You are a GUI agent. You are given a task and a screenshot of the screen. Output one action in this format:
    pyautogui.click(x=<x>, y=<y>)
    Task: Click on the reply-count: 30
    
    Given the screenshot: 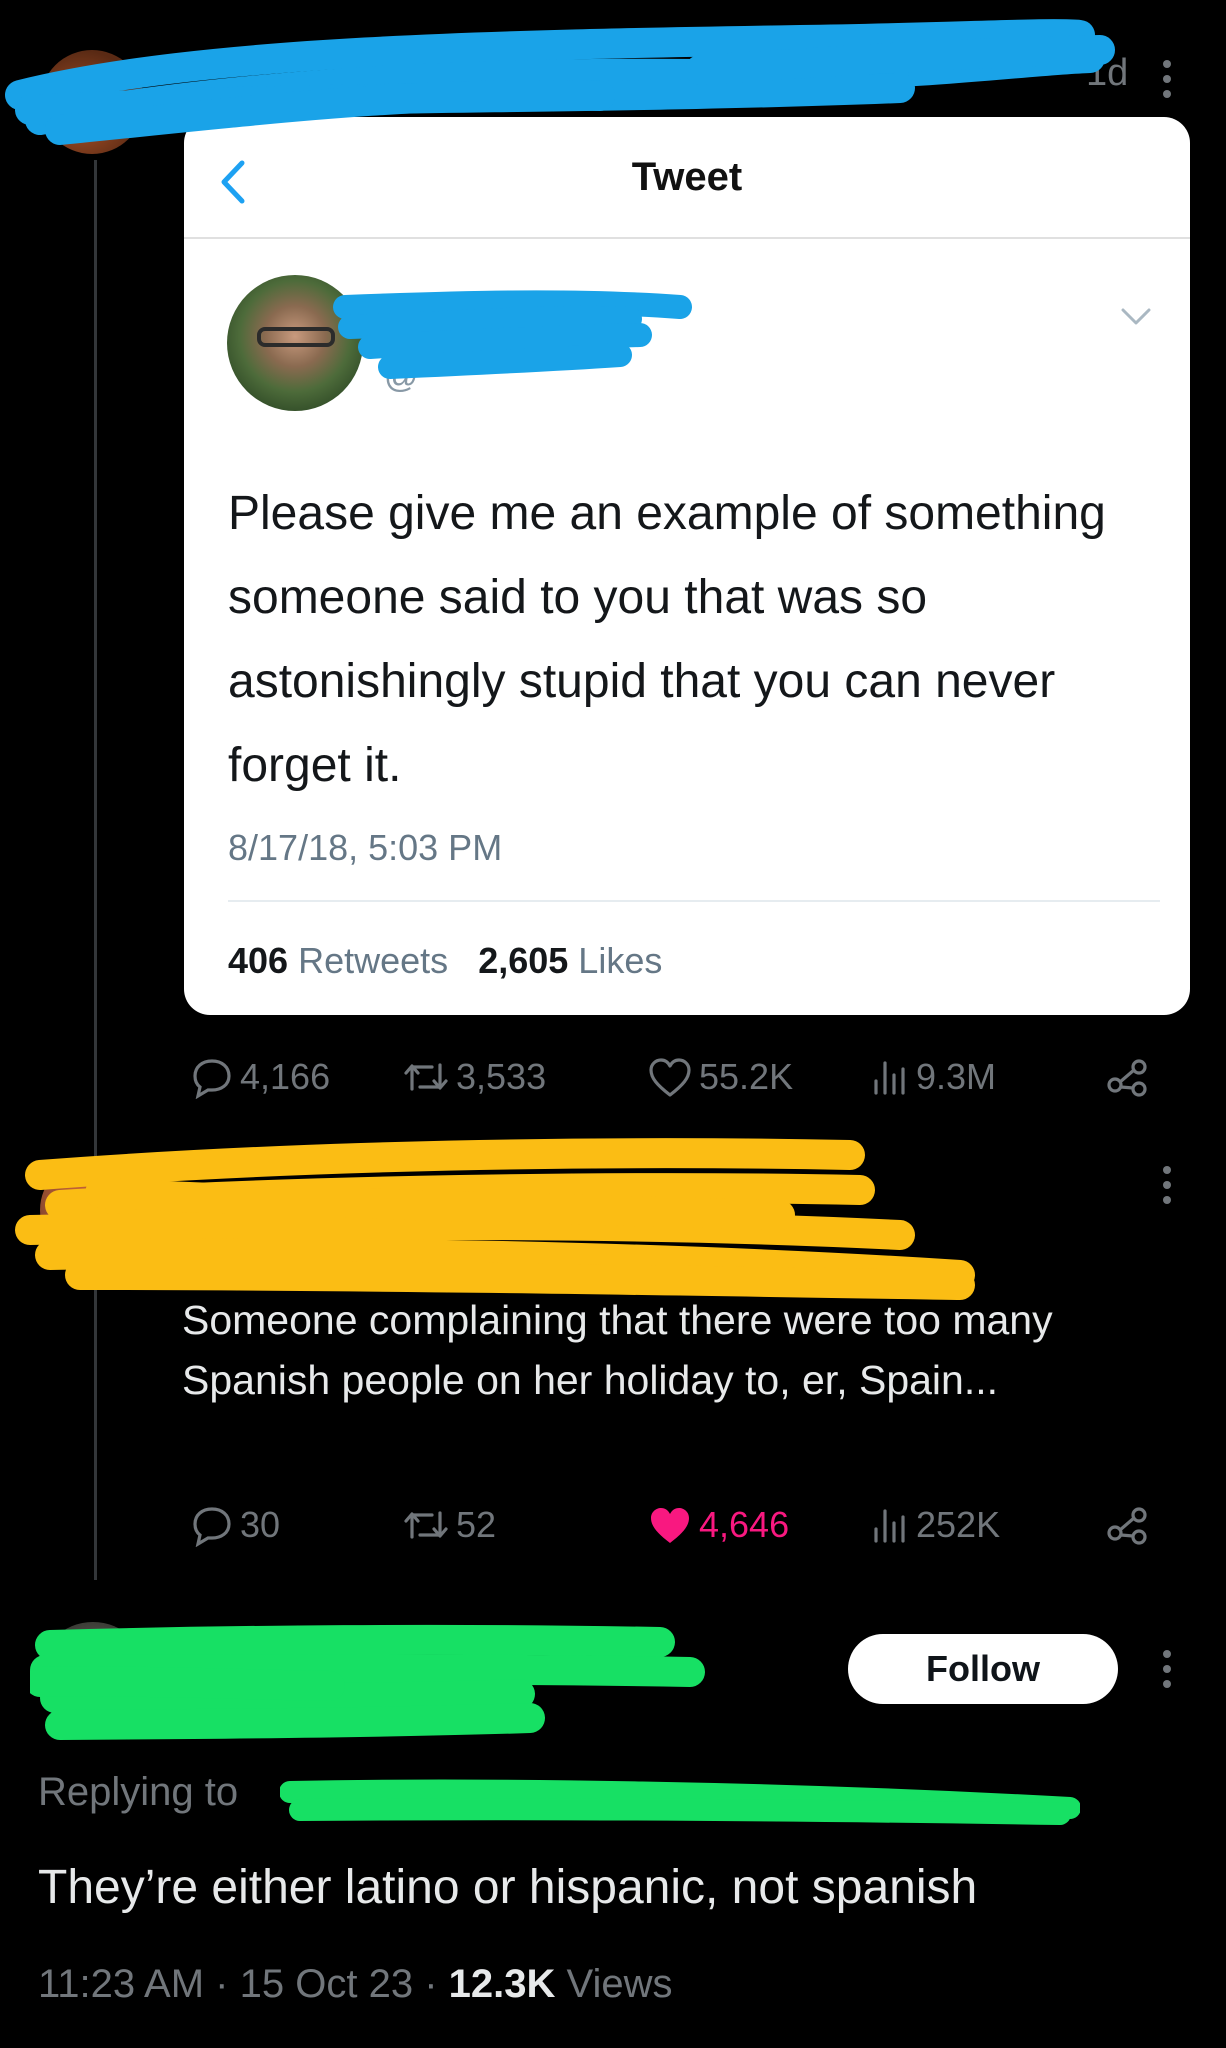 What is the action you would take?
    pyautogui.click(x=260, y=1524)
    